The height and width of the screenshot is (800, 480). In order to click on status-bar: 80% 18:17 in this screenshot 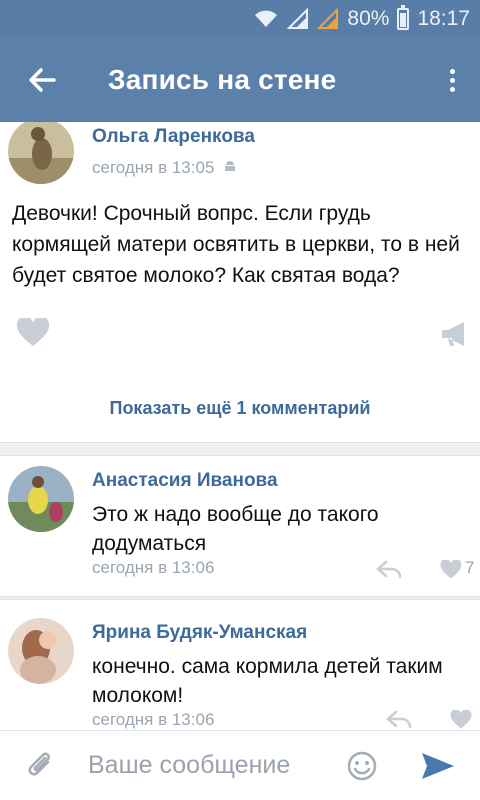, I will do `click(240, 19)`.